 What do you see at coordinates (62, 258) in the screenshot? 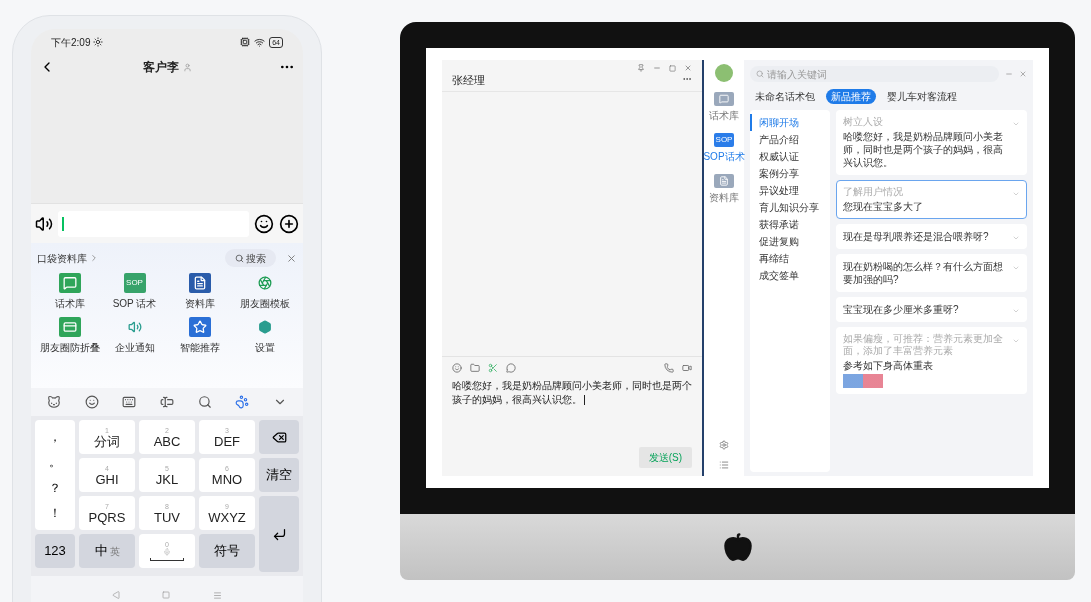
I see `panel-title: 口袋资料库` at bounding box center [62, 258].